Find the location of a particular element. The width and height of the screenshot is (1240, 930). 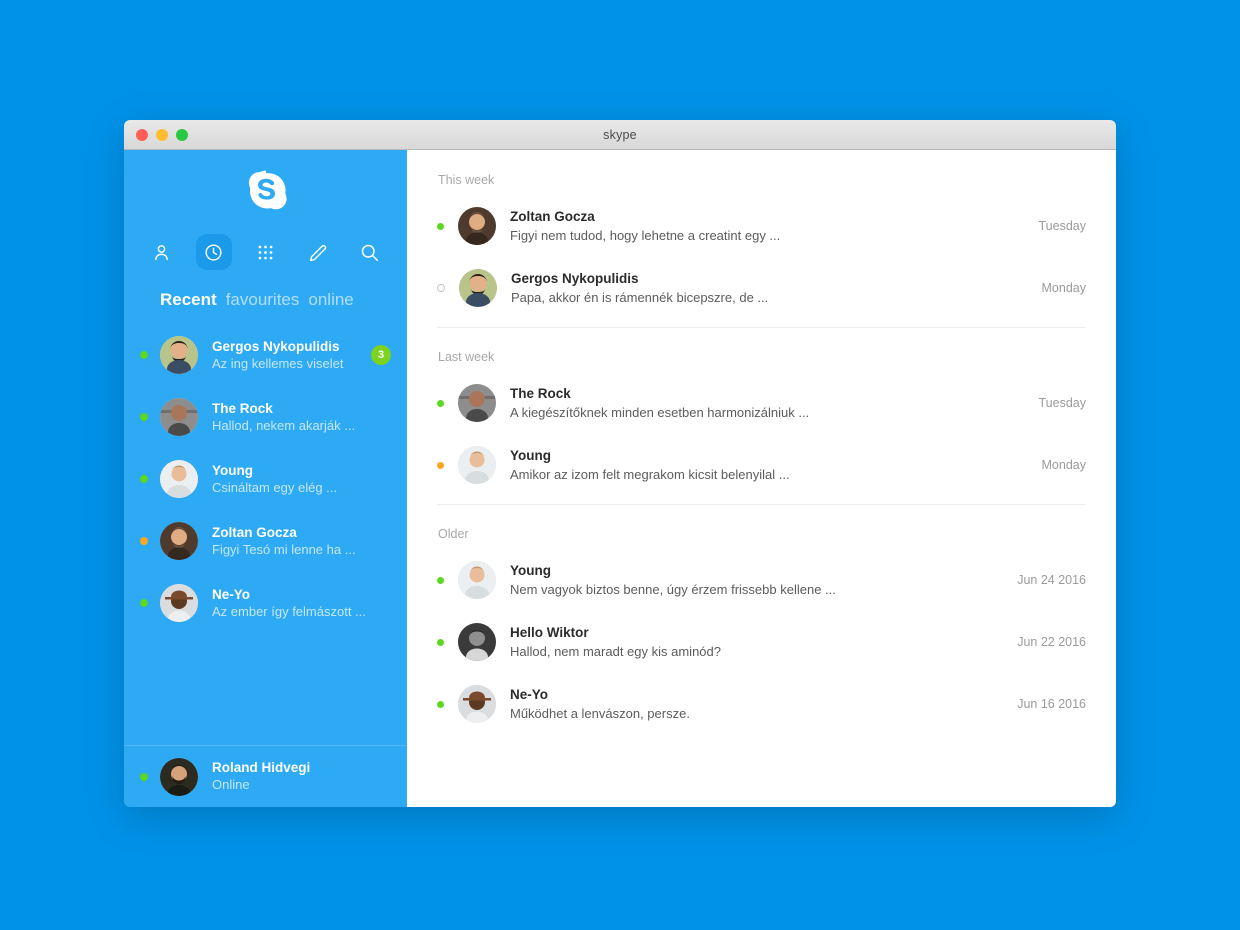

contact-name: Zoltan Gocza is located at coordinates (254, 532).